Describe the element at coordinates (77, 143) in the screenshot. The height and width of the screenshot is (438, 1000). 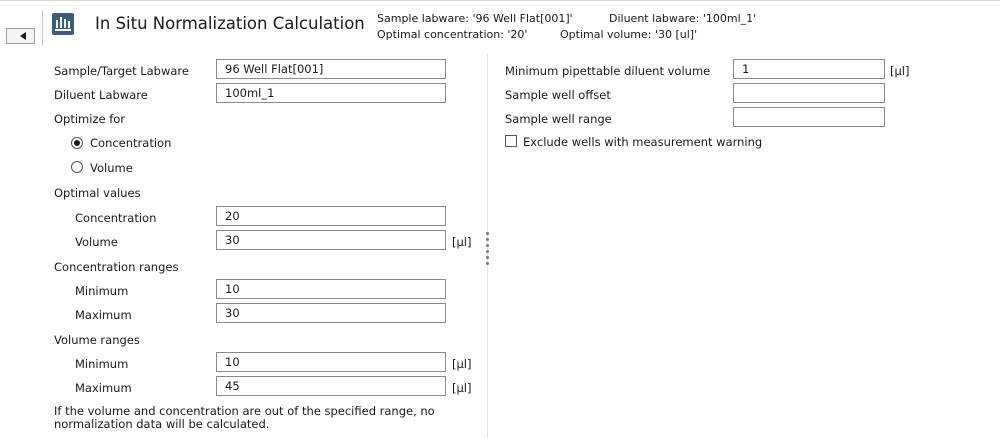
I see `concentration-radio` at that location.